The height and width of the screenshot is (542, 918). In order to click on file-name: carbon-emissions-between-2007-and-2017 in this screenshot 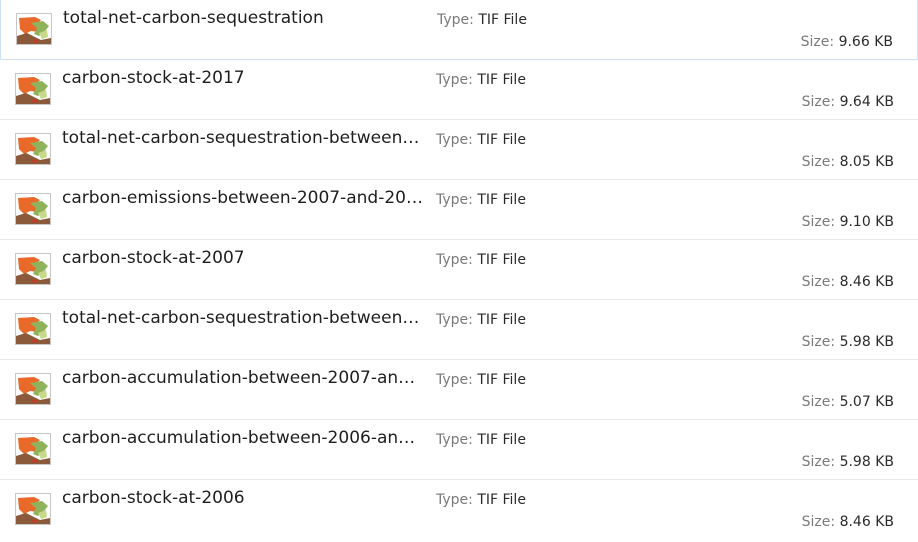, I will do `click(243, 198)`.